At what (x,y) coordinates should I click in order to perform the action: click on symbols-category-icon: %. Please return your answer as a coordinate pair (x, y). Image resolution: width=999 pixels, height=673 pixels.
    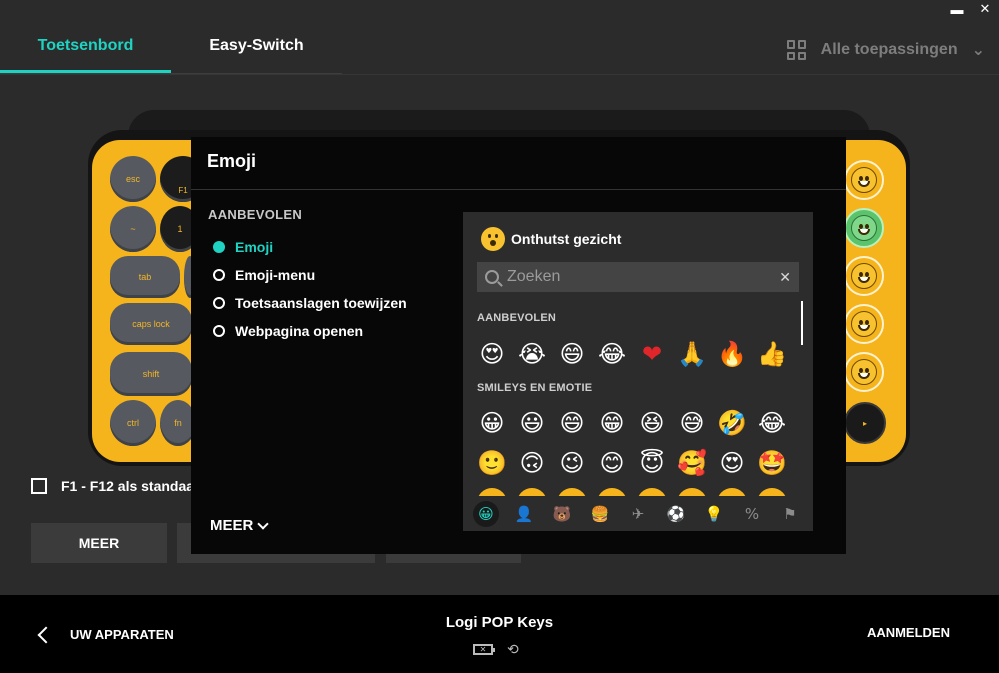
    Looking at the image, I should click on (752, 514).